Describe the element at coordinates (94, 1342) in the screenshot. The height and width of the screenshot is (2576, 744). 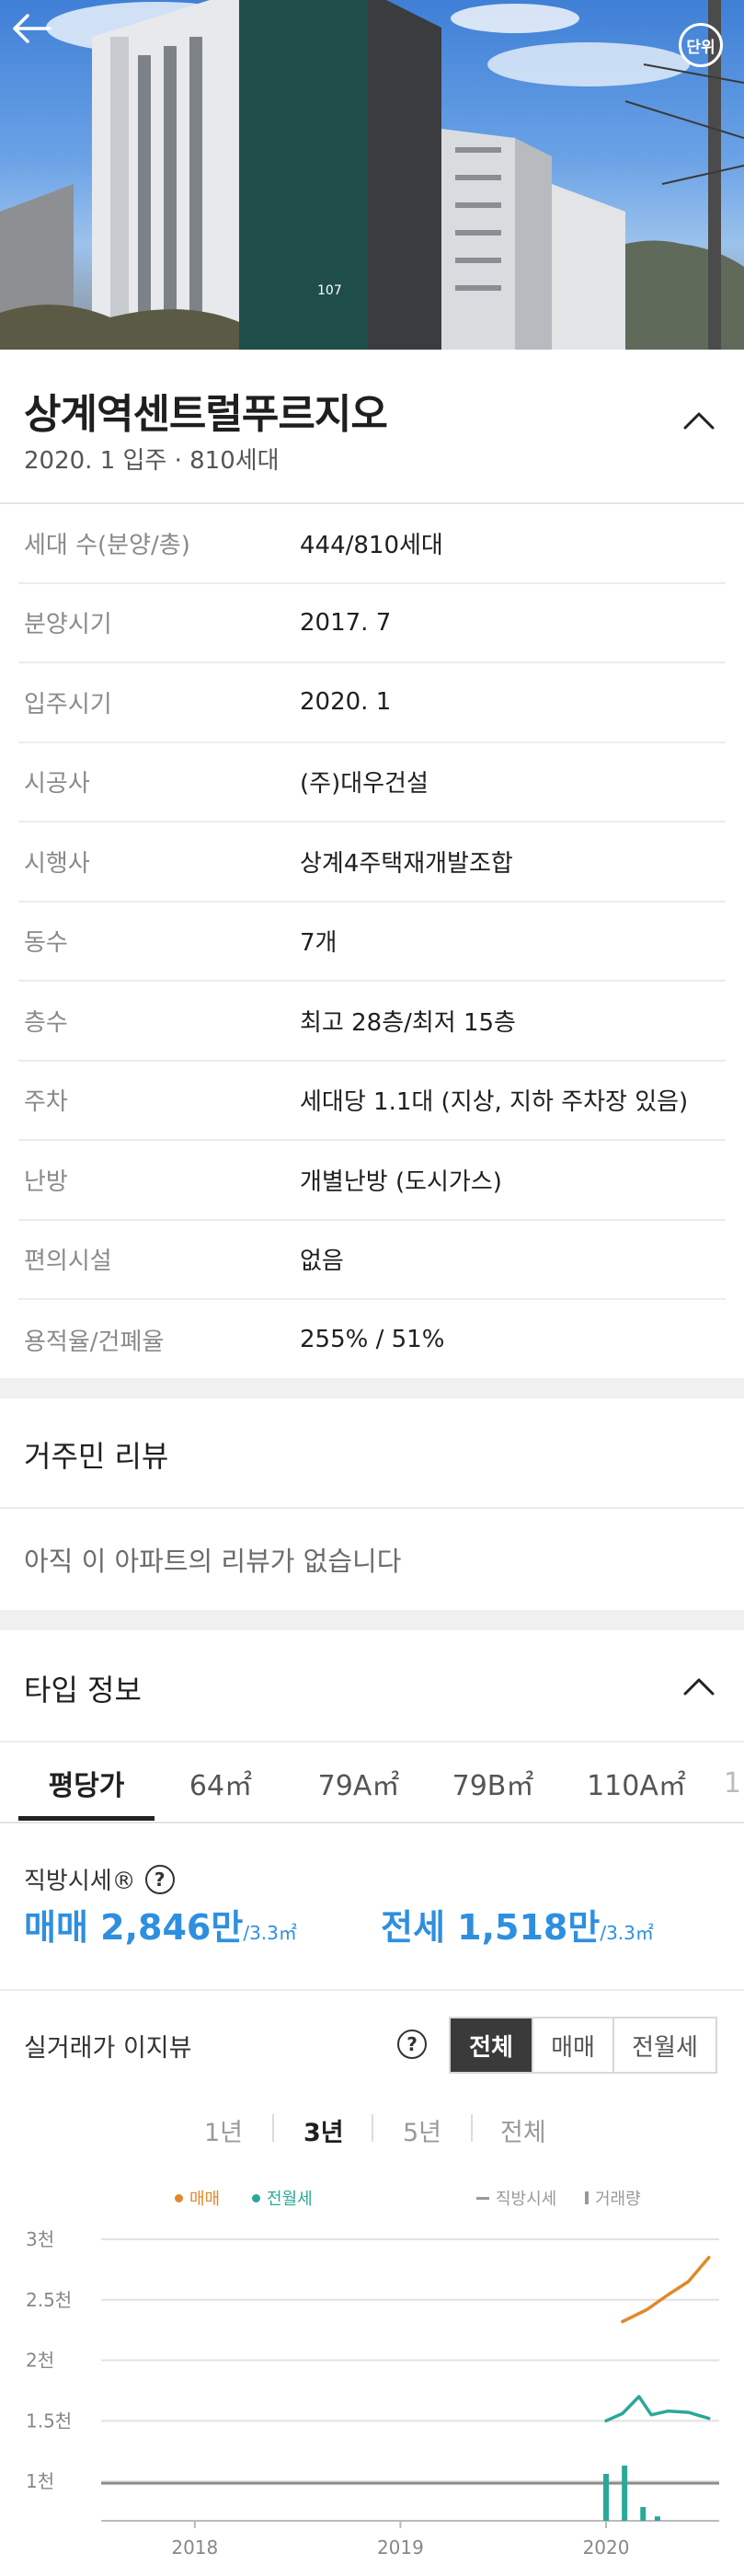
I see `info-label: 용적율/건폐율` at that location.